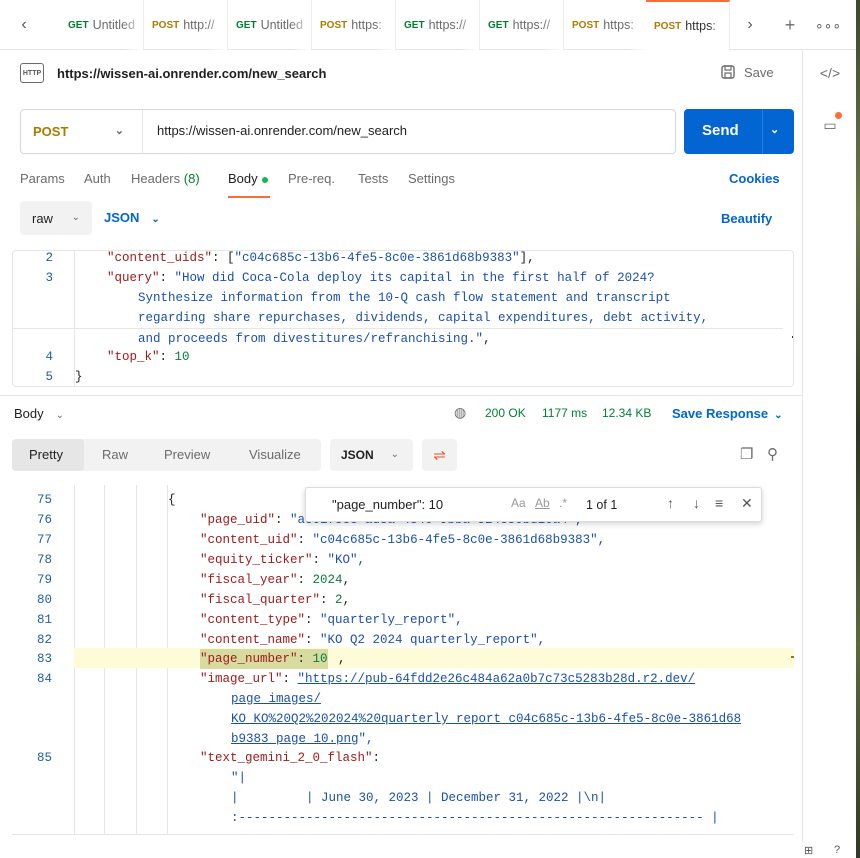 The width and height of the screenshot is (860, 858). What do you see at coordinates (505, 413) in the screenshot?
I see `status-code: 200 OK` at bounding box center [505, 413].